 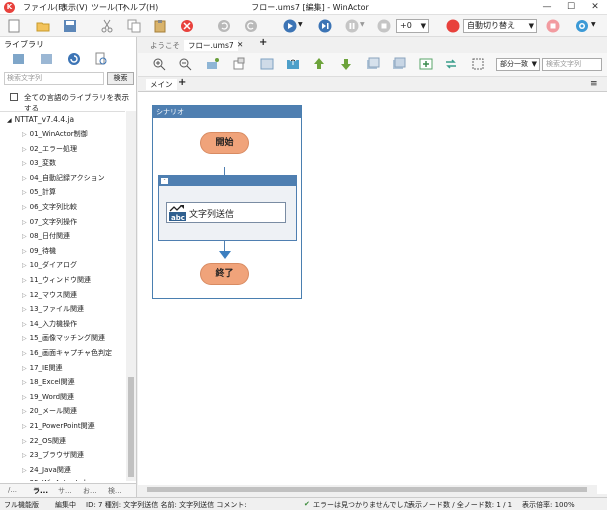 What do you see at coordinates (362, 24) in the screenshot?
I see `pause-dropdown-icon: ▼` at bounding box center [362, 24].